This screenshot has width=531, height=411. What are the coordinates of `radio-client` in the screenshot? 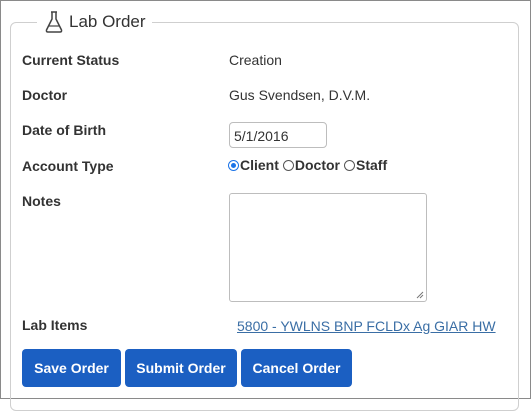 It's located at (233, 165).